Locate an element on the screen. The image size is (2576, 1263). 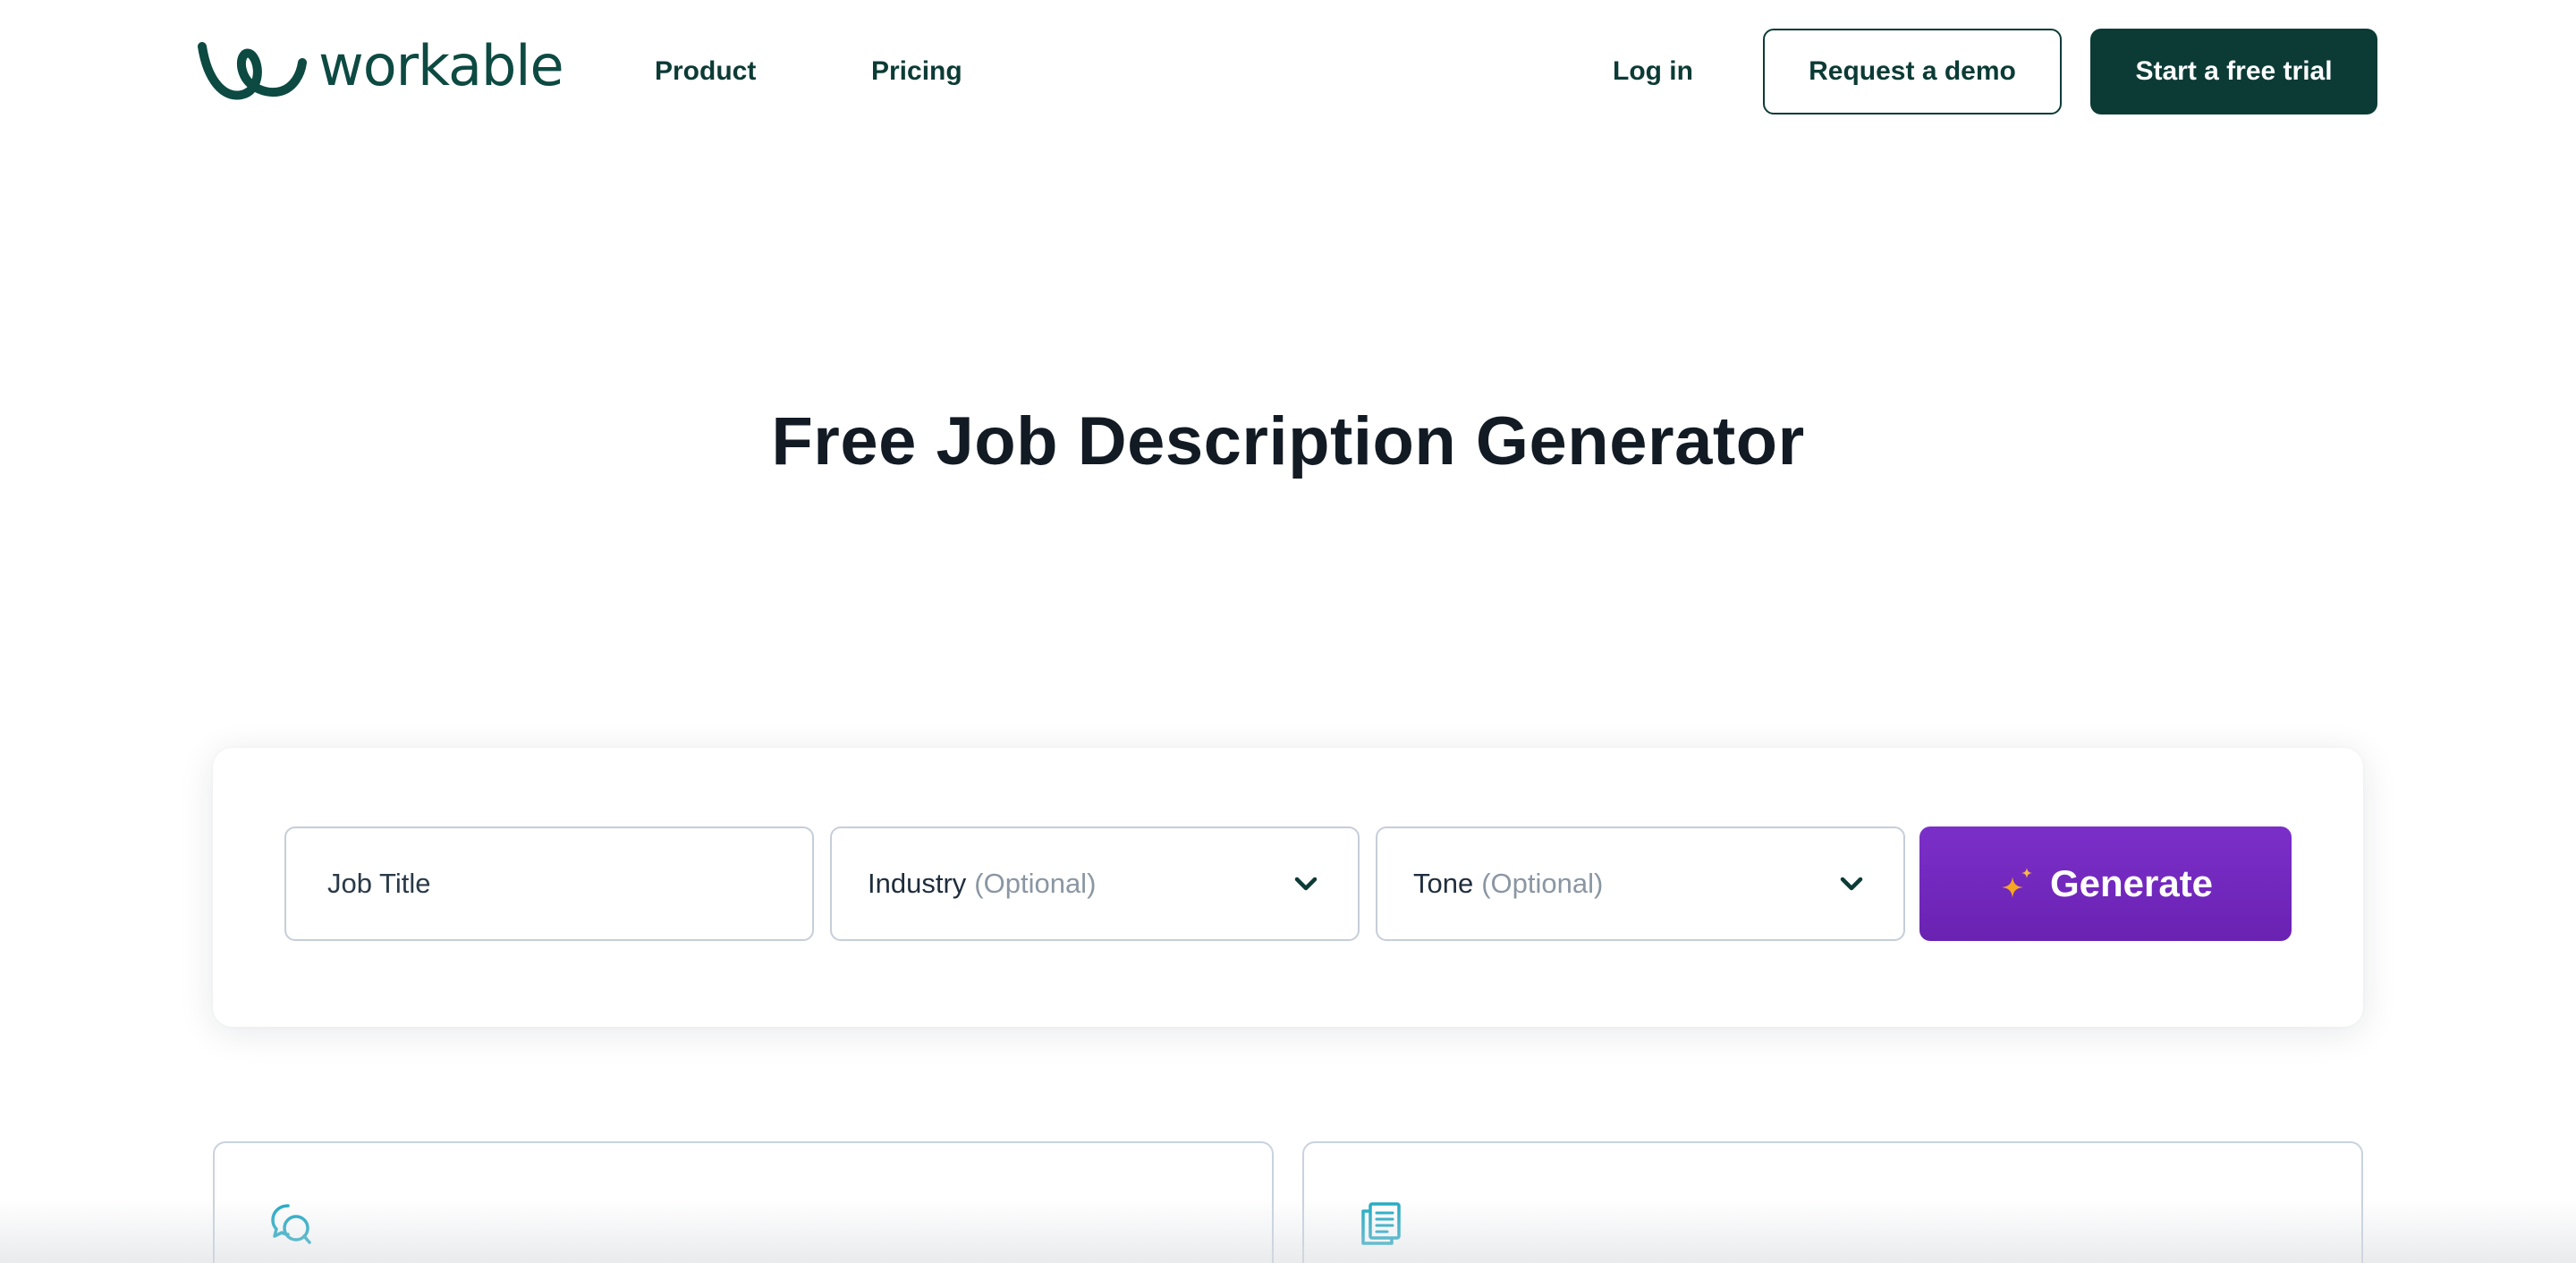
tone-select: Tone (Optional) is located at coordinates (1640, 883).